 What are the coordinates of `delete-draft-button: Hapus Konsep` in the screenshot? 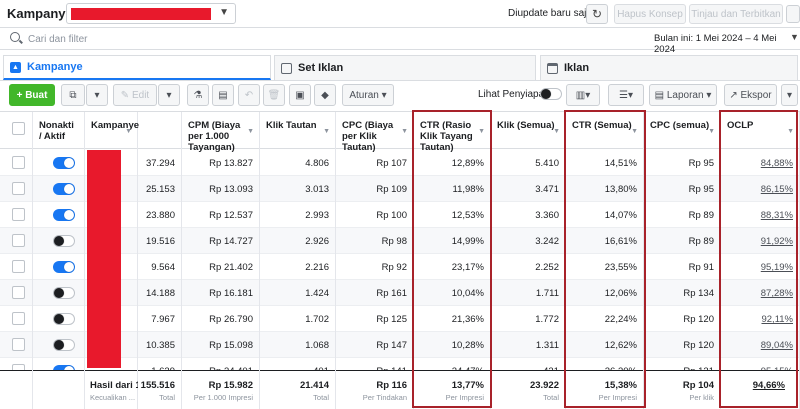 It's located at (650, 14).